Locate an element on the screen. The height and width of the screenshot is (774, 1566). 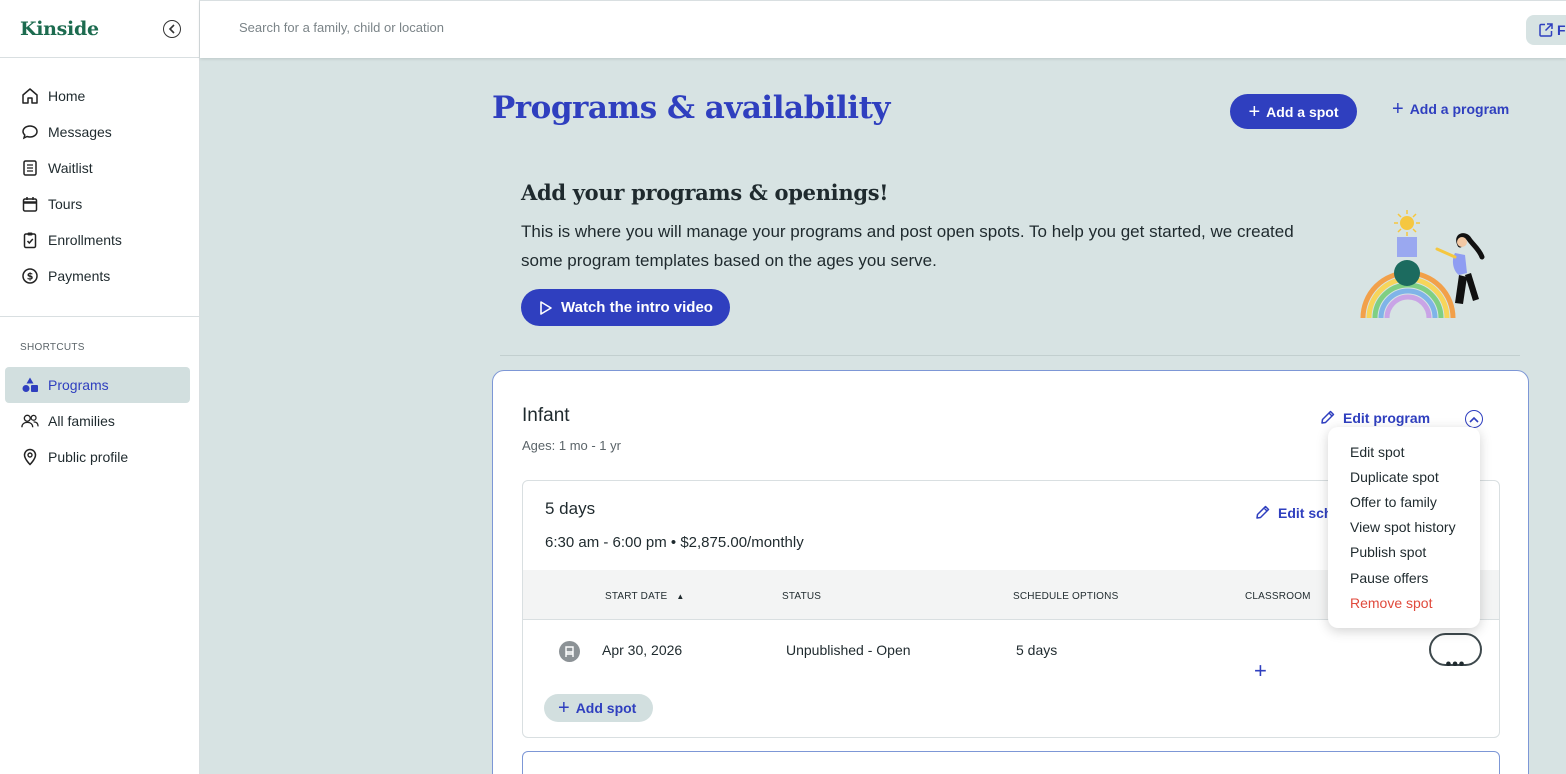
watch-intro-video-button: Watch the intro video is located at coordinates (625, 307).